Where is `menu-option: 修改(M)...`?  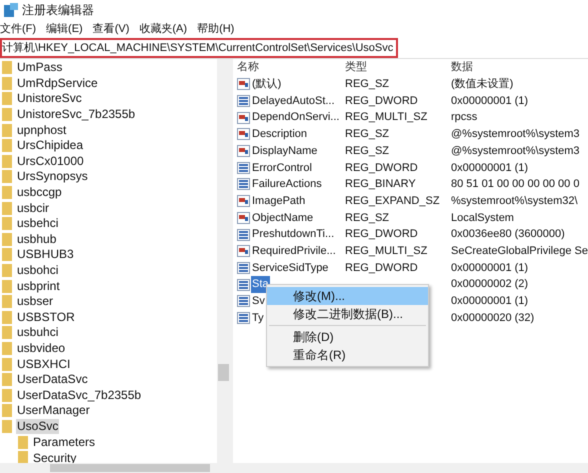 menu-option: 修改(M)... is located at coordinates (347, 296).